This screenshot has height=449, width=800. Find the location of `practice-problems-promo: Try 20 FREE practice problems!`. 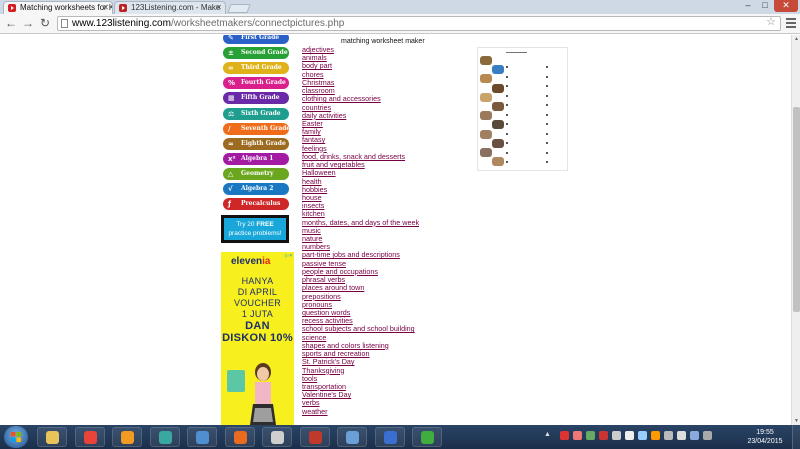

practice-problems-promo: Try 20 FREE practice problems! is located at coordinates (255, 229).